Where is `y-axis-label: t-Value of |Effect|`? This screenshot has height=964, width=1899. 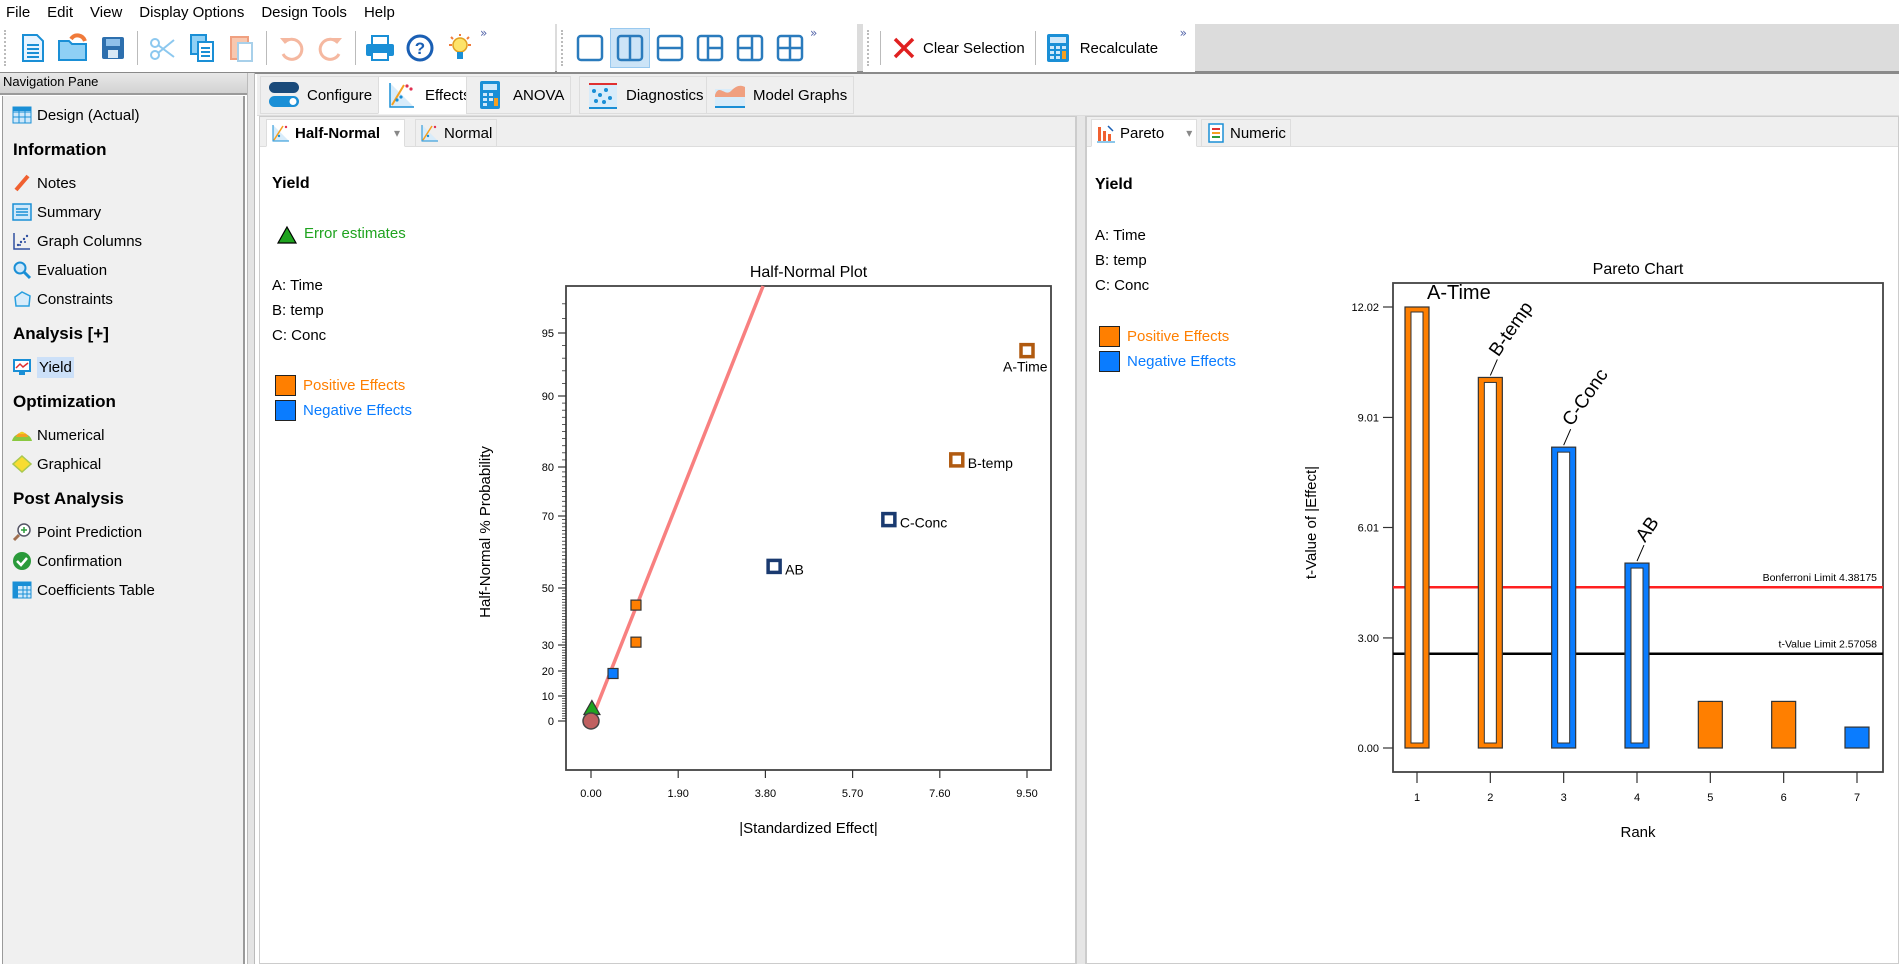
y-axis-label: t-Value of |Effect| is located at coordinates (1311, 522).